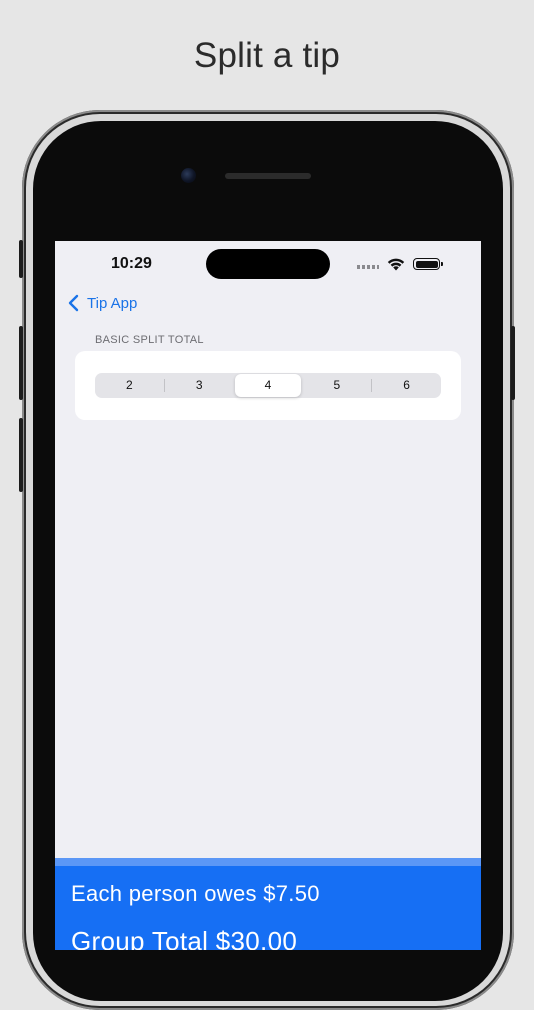 The width and height of the screenshot is (534, 1010). Describe the element at coordinates (267, 55) in the screenshot. I see `headline: Split a tip` at that location.